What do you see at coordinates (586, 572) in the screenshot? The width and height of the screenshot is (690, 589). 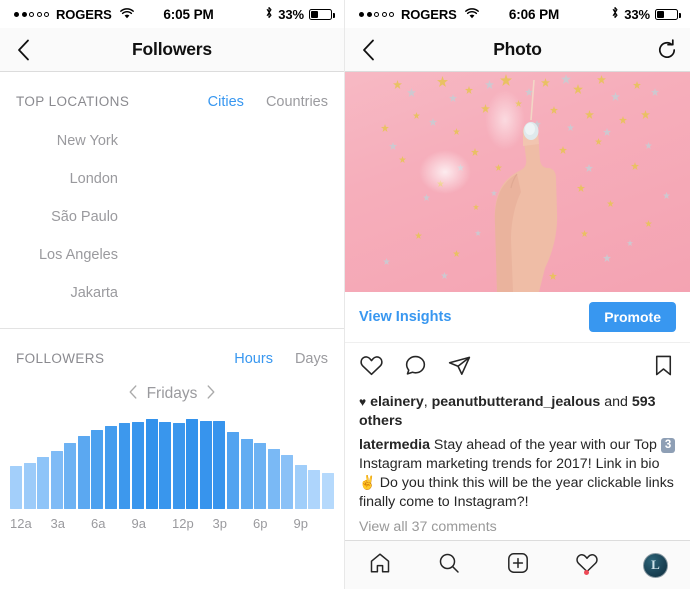 I see `activity-notification-dot` at bounding box center [586, 572].